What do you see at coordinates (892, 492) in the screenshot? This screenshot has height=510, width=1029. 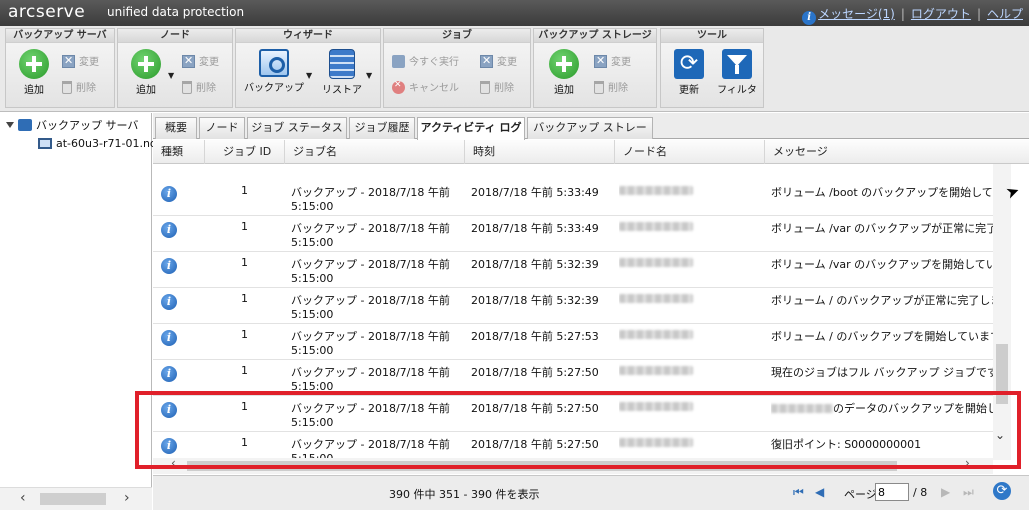 I see `page-number-input` at bounding box center [892, 492].